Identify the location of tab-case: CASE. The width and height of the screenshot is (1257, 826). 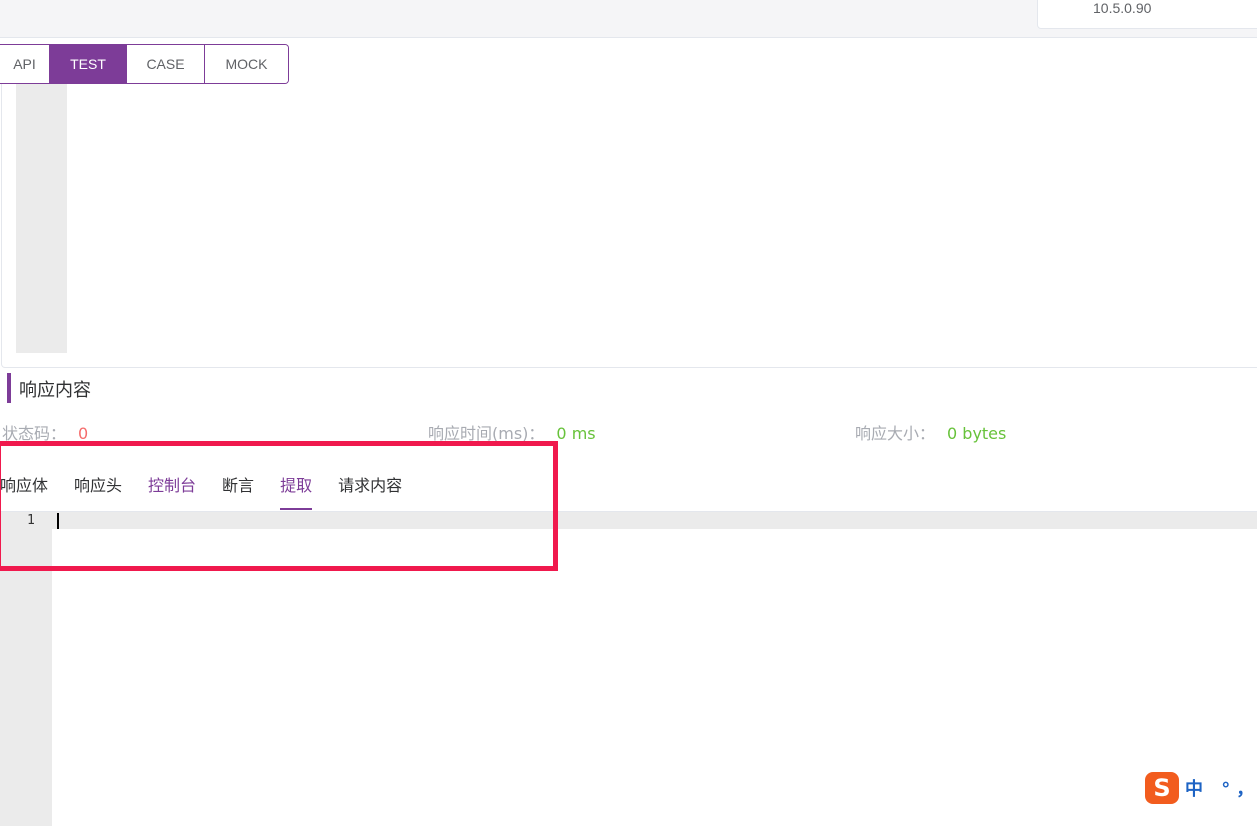
(166, 64).